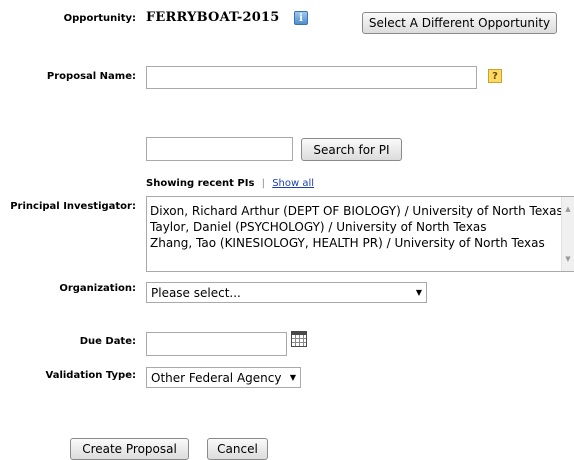 This screenshot has width=574, height=460. Describe the element at coordinates (567, 234) in the screenshot. I see `listbox-scrollbar: ▲ ▼` at that location.